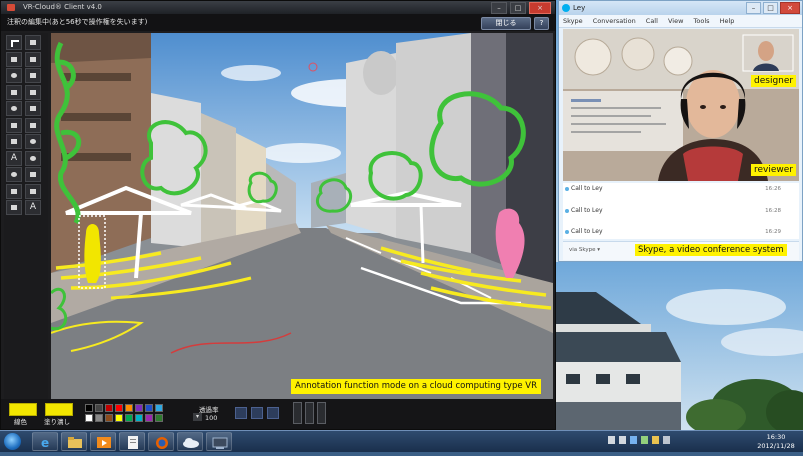 The image size is (803, 456). What do you see at coordinates (675, 21) in the screenshot?
I see `skype-menu-view: View` at bounding box center [675, 21].